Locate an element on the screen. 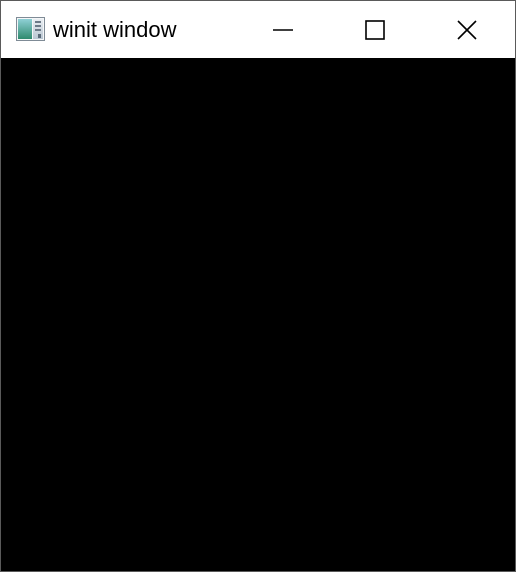 This screenshot has height=572, width=516. maximize-icon is located at coordinates (375, 30).